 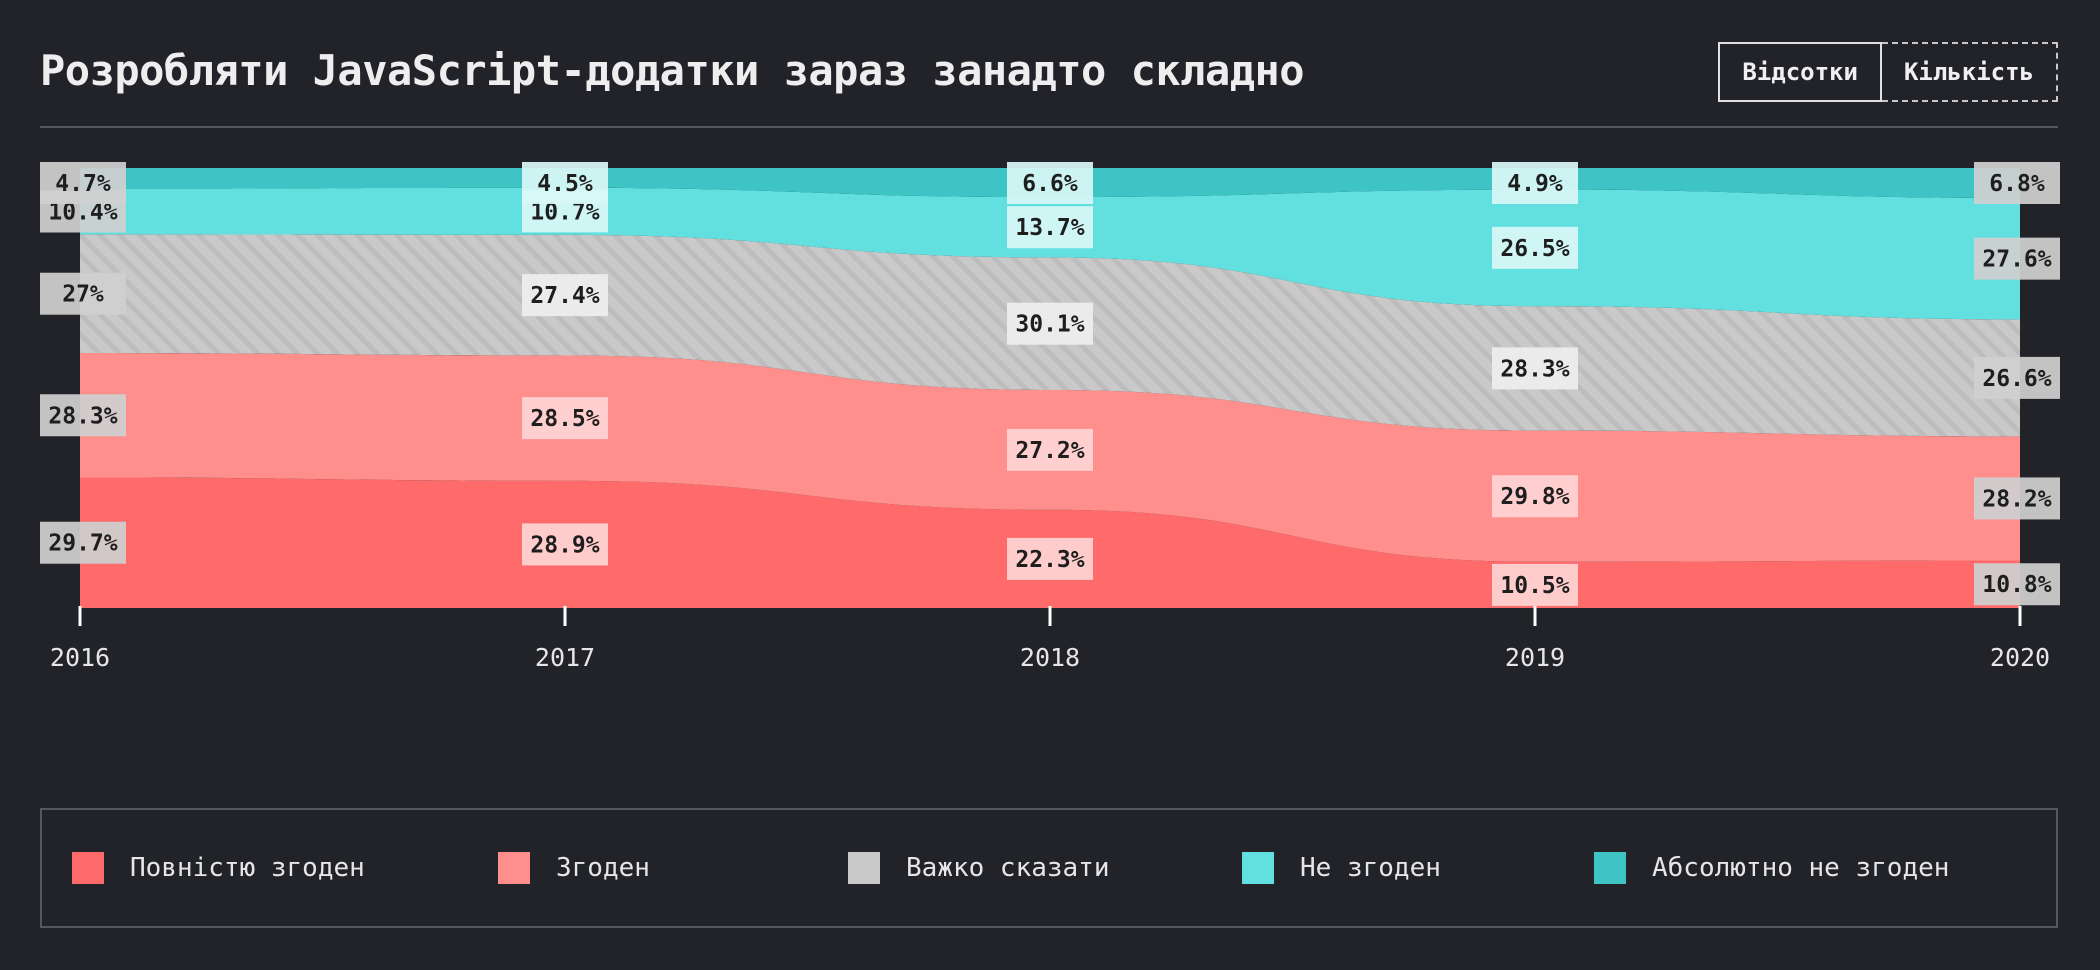 I want to click on svg-text: 29.7%, so click(x=82, y=544).